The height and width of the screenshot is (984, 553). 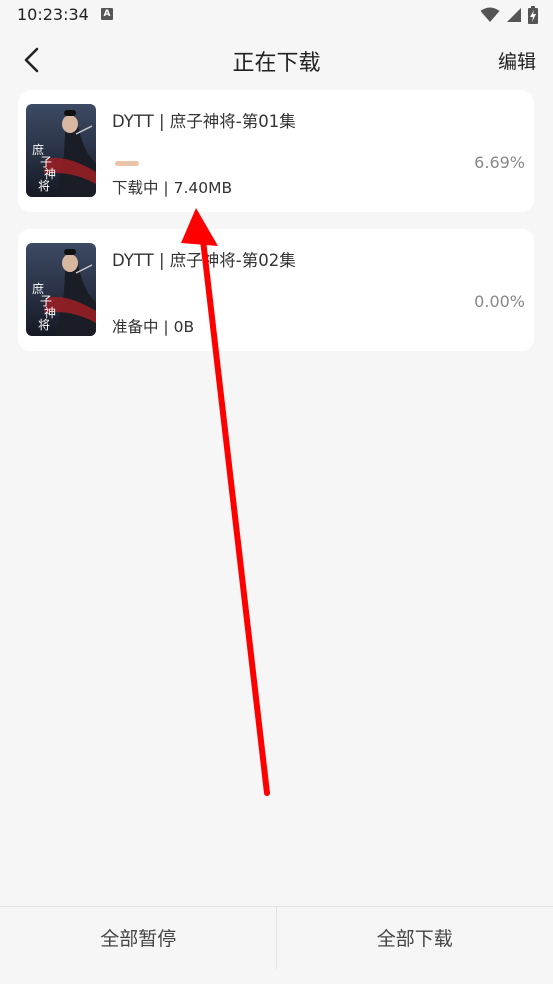 I want to click on download-status: 下载中 | 7.40MB, so click(x=172, y=188).